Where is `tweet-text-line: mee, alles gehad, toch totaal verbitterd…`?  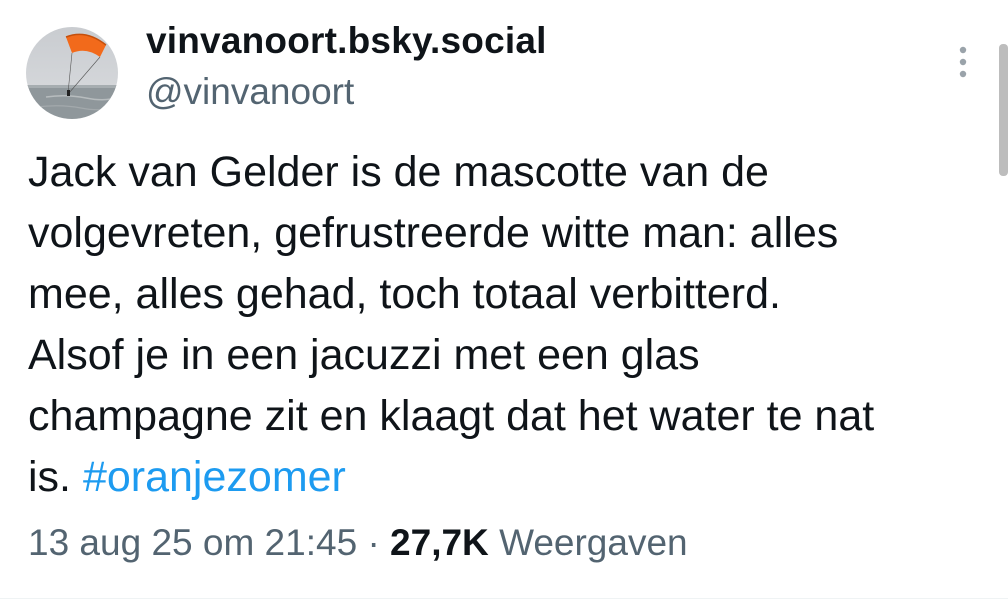
tweet-text-line: mee, alles gehad, toch totaal verbitterd… is located at coordinates (404, 294).